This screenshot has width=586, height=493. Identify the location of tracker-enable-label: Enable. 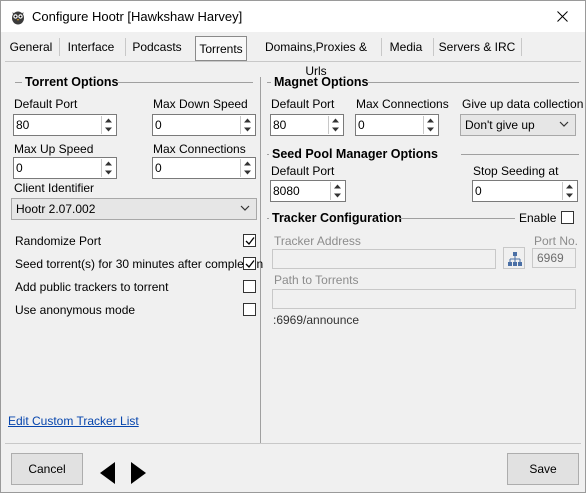
(538, 218).